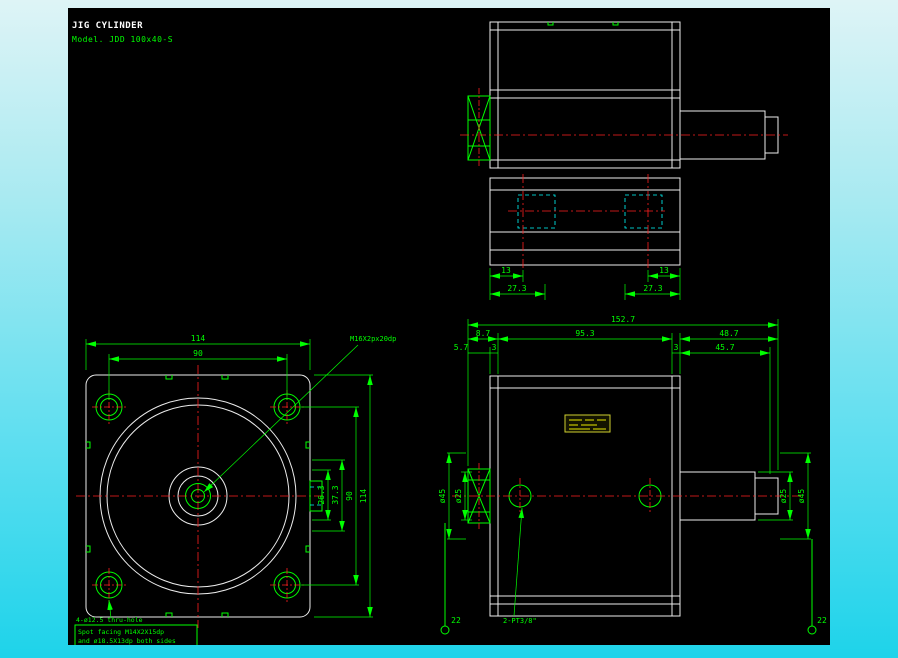 This screenshot has width=898, height=658. What do you see at coordinates (817, 587) in the screenshot?
I see `mark-22-right: 22` at bounding box center [817, 587].